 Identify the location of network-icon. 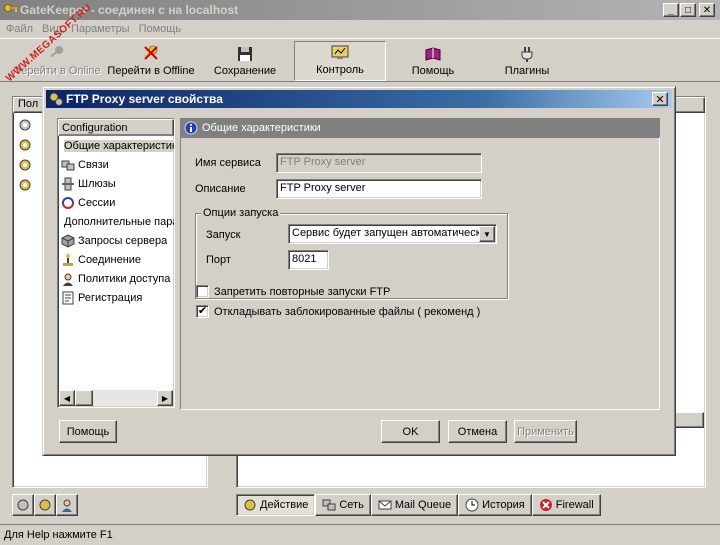
(329, 505).